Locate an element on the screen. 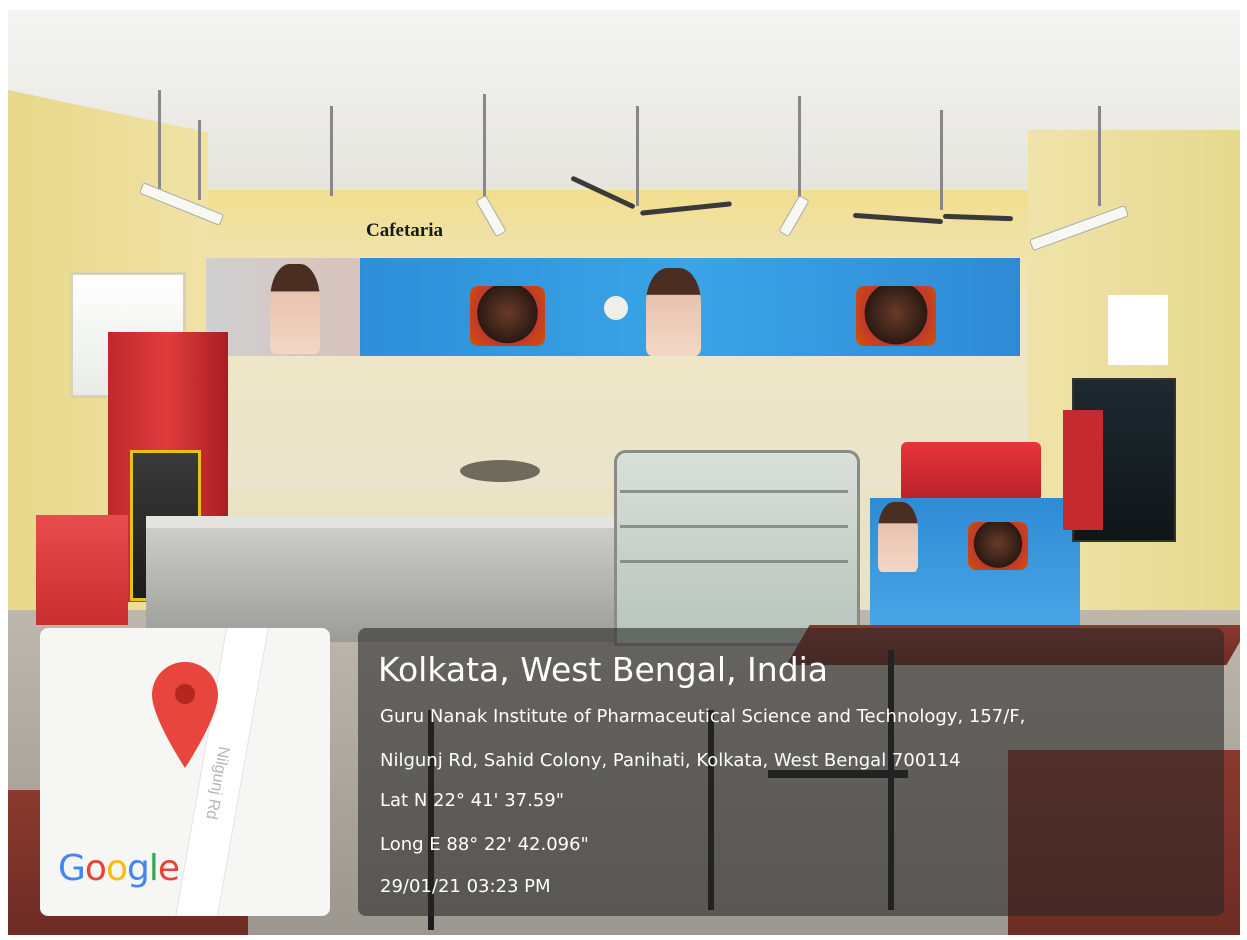 This screenshot has width=1247, height=940. wall-clock-icon is located at coordinates (616, 308).